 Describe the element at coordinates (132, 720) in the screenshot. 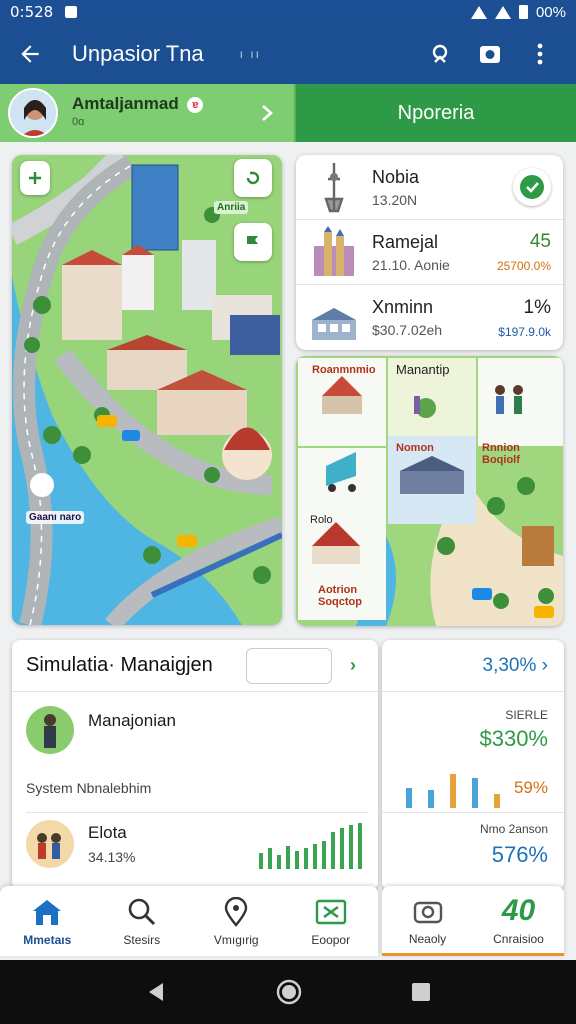

I see `simulation-item-label: Manajonian` at that location.